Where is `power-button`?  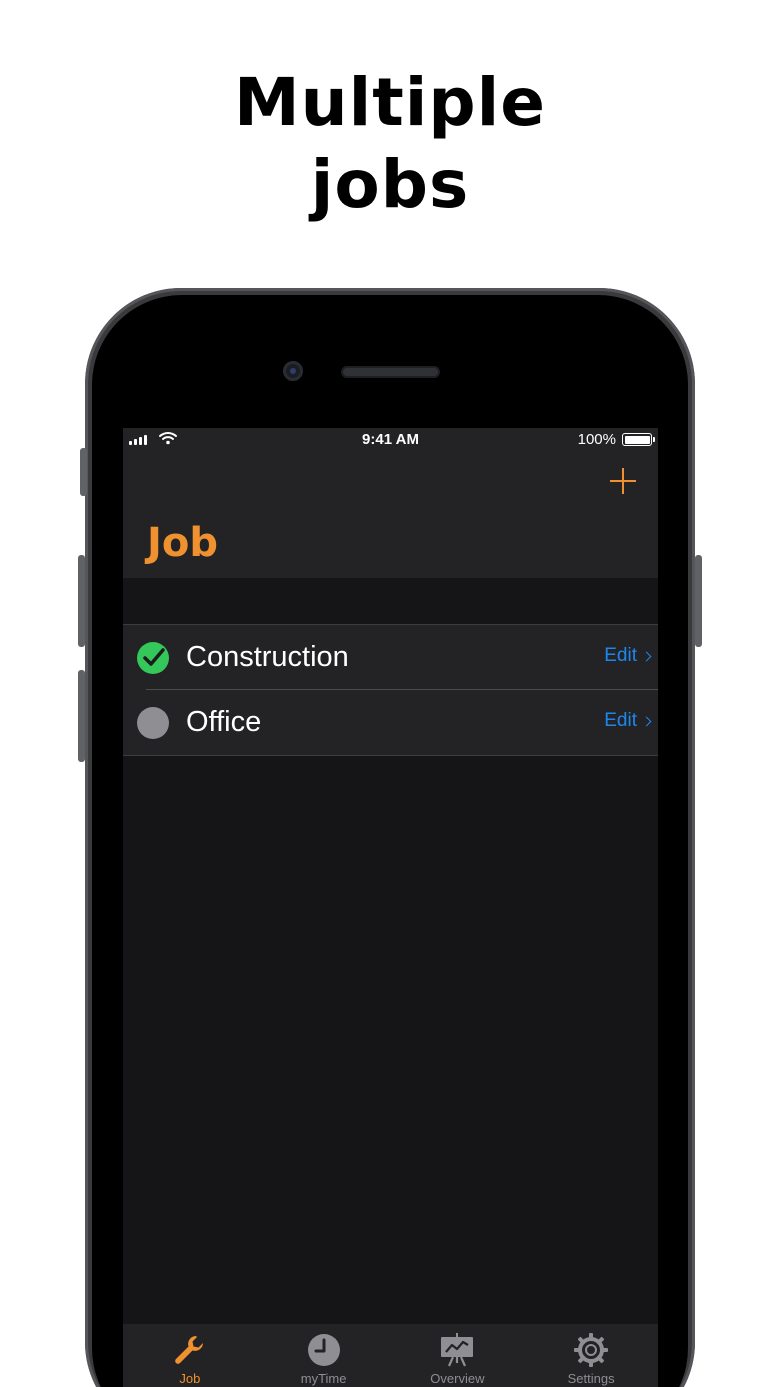 power-button is located at coordinates (698, 601).